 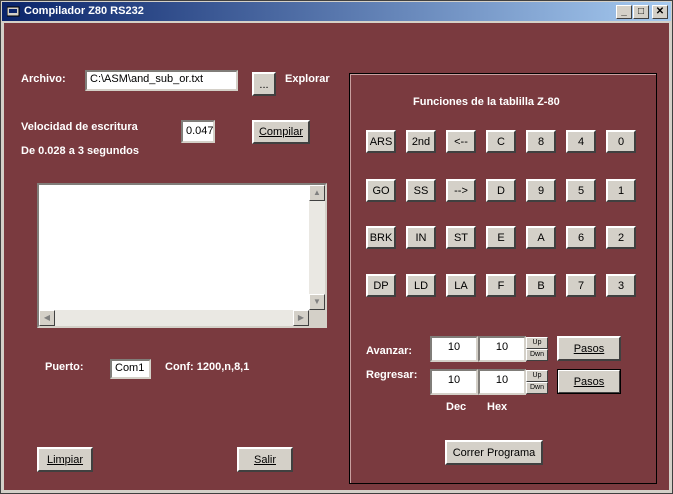 I want to click on avanzar-pasos-button: Pasos, so click(x=589, y=348).